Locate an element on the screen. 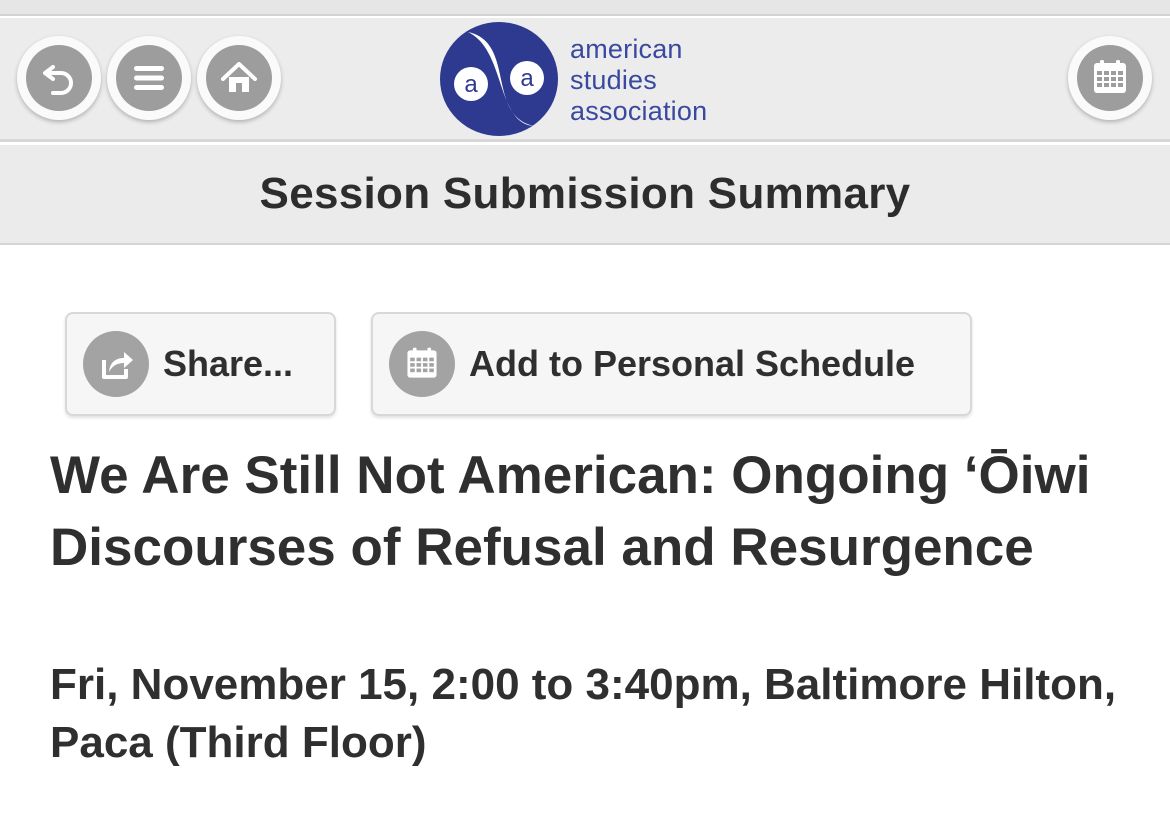 The image size is (1170, 814). hamburger-menu-icon is located at coordinates (149, 78).